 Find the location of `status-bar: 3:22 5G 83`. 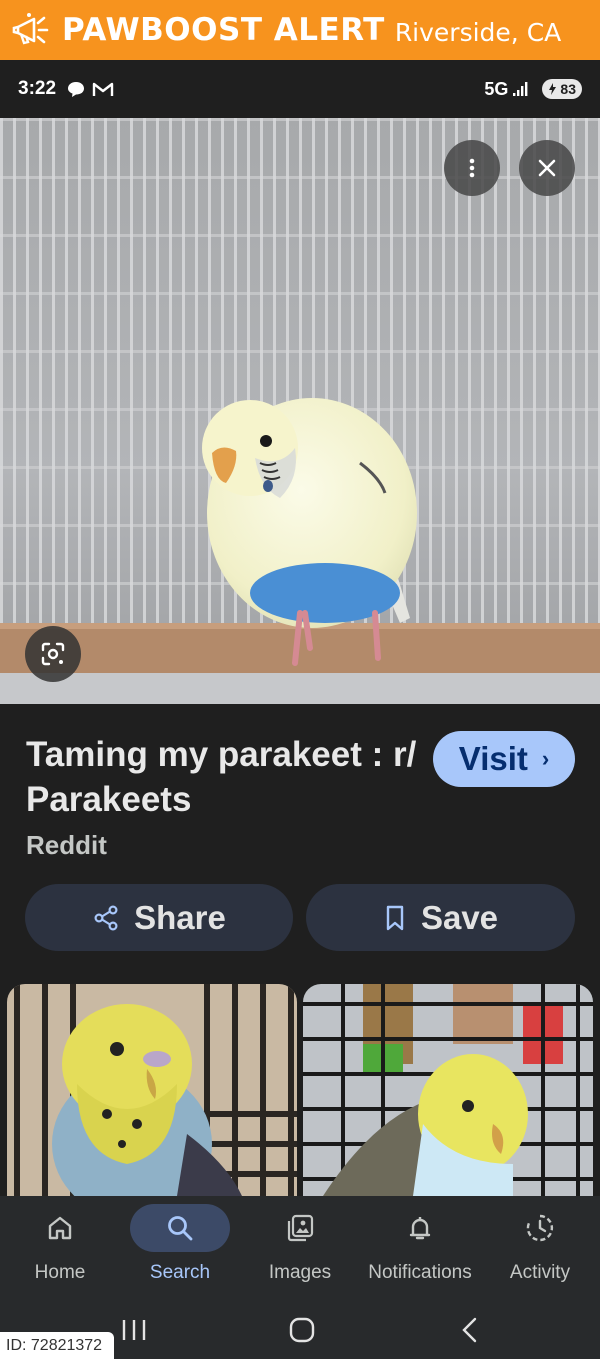

status-bar: 3:22 5G 83 is located at coordinates (300, 89).